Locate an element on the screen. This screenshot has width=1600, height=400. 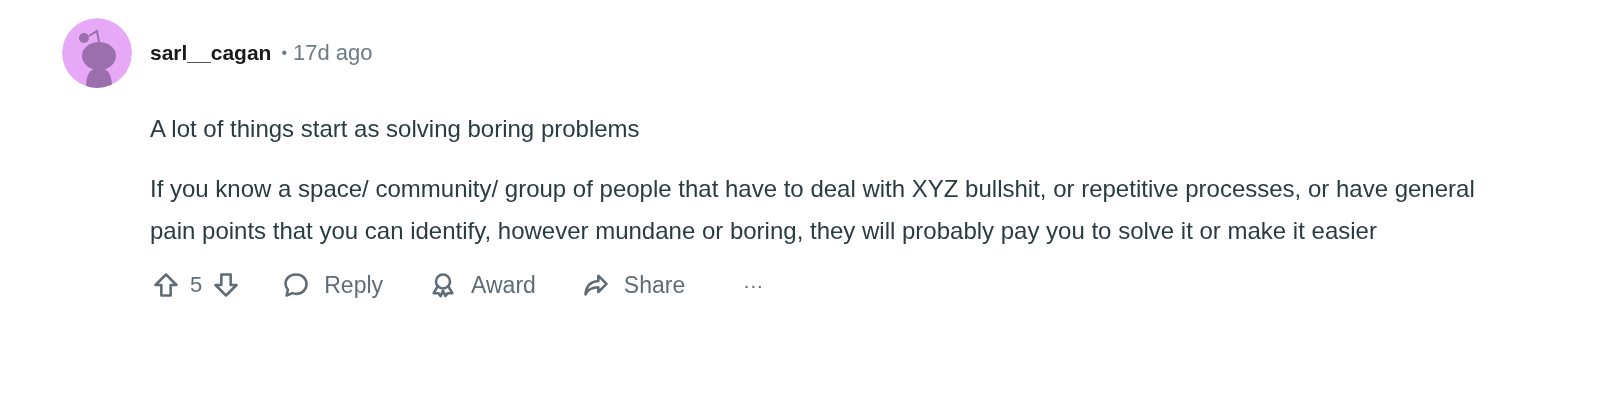
share-arrow-icon is located at coordinates (595, 285).